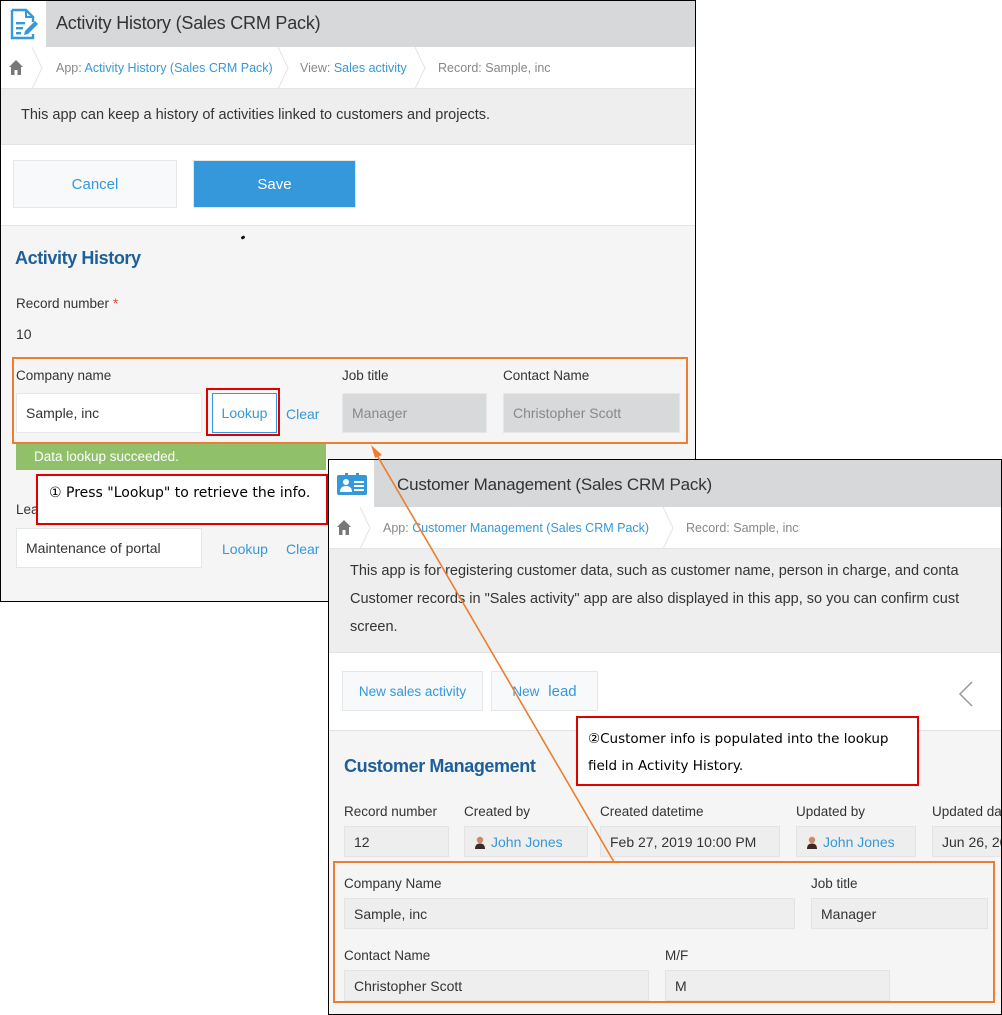  I want to click on breadcrumb-app-link: Customer Management (Sales CRM Pack), so click(530, 528).